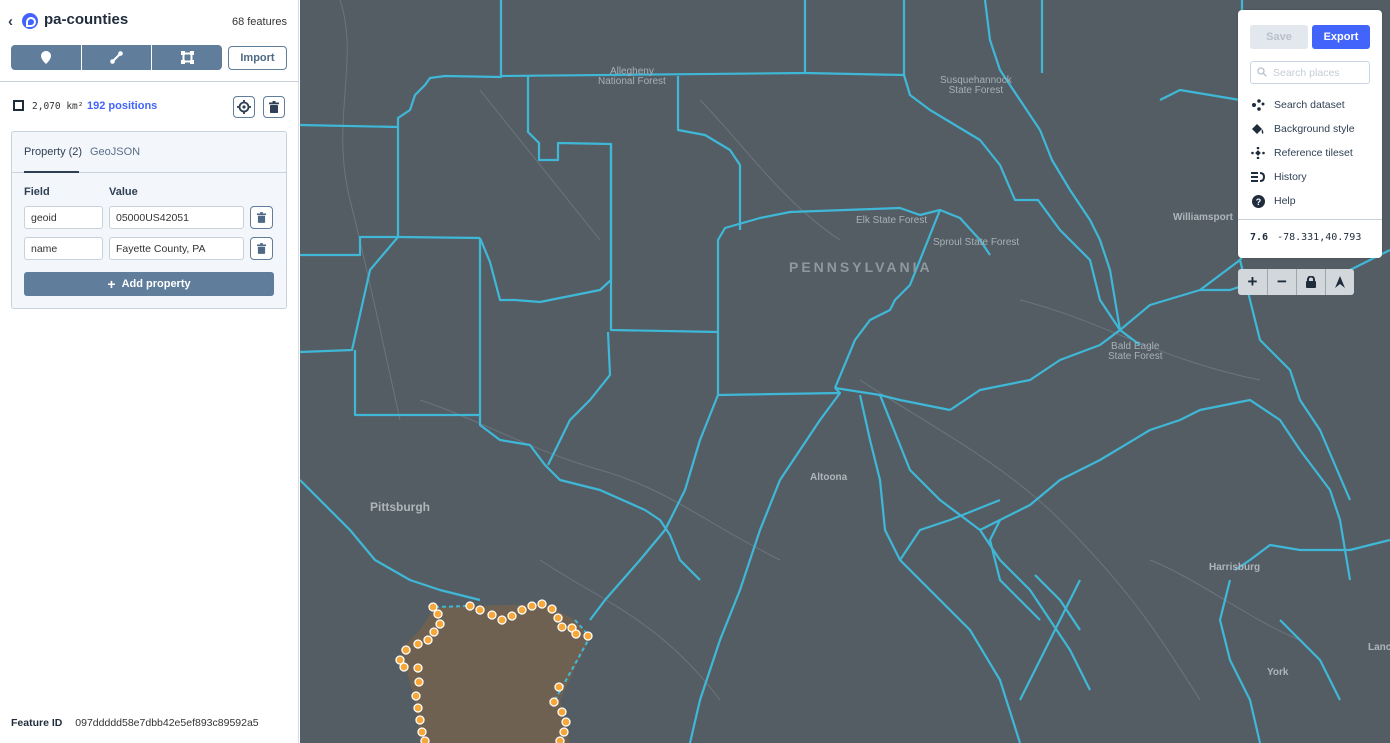 The height and width of the screenshot is (743, 1390). I want to click on forest-label-allegheny: Allegheny National Forest, so click(632, 76).